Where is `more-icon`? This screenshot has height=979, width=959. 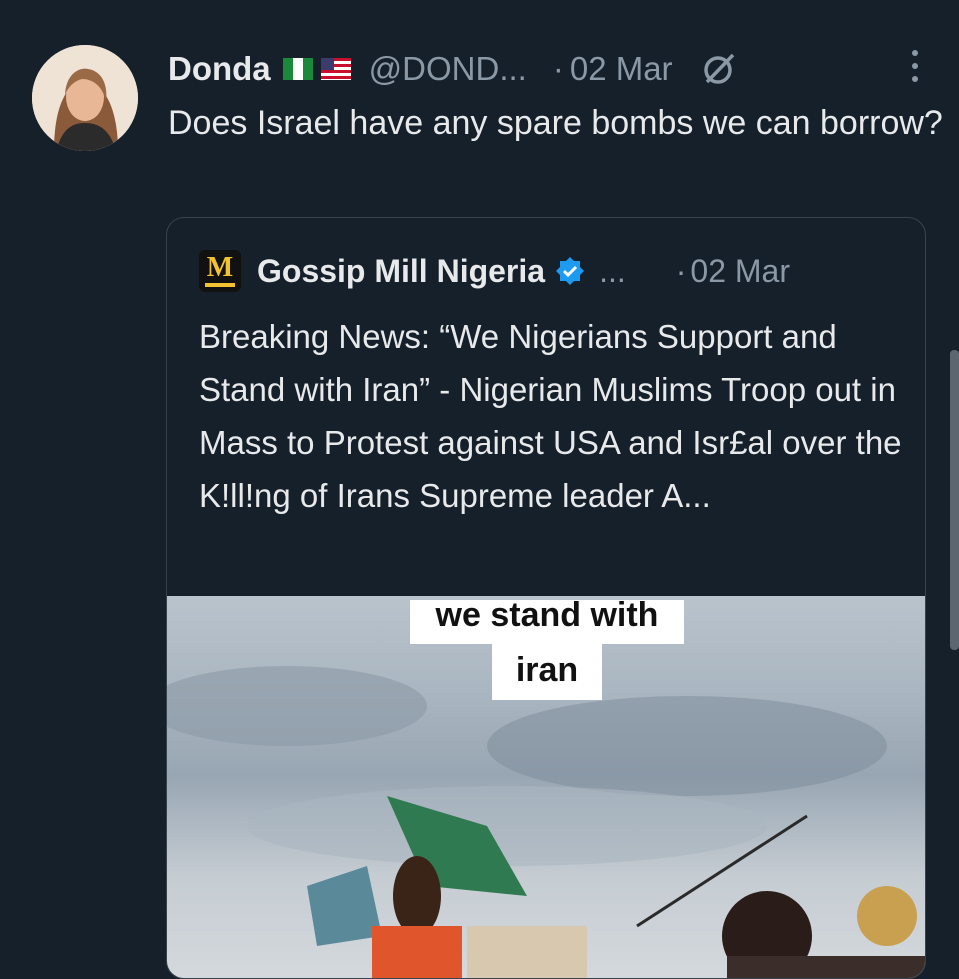 more-icon is located at coordinates (915, 70).